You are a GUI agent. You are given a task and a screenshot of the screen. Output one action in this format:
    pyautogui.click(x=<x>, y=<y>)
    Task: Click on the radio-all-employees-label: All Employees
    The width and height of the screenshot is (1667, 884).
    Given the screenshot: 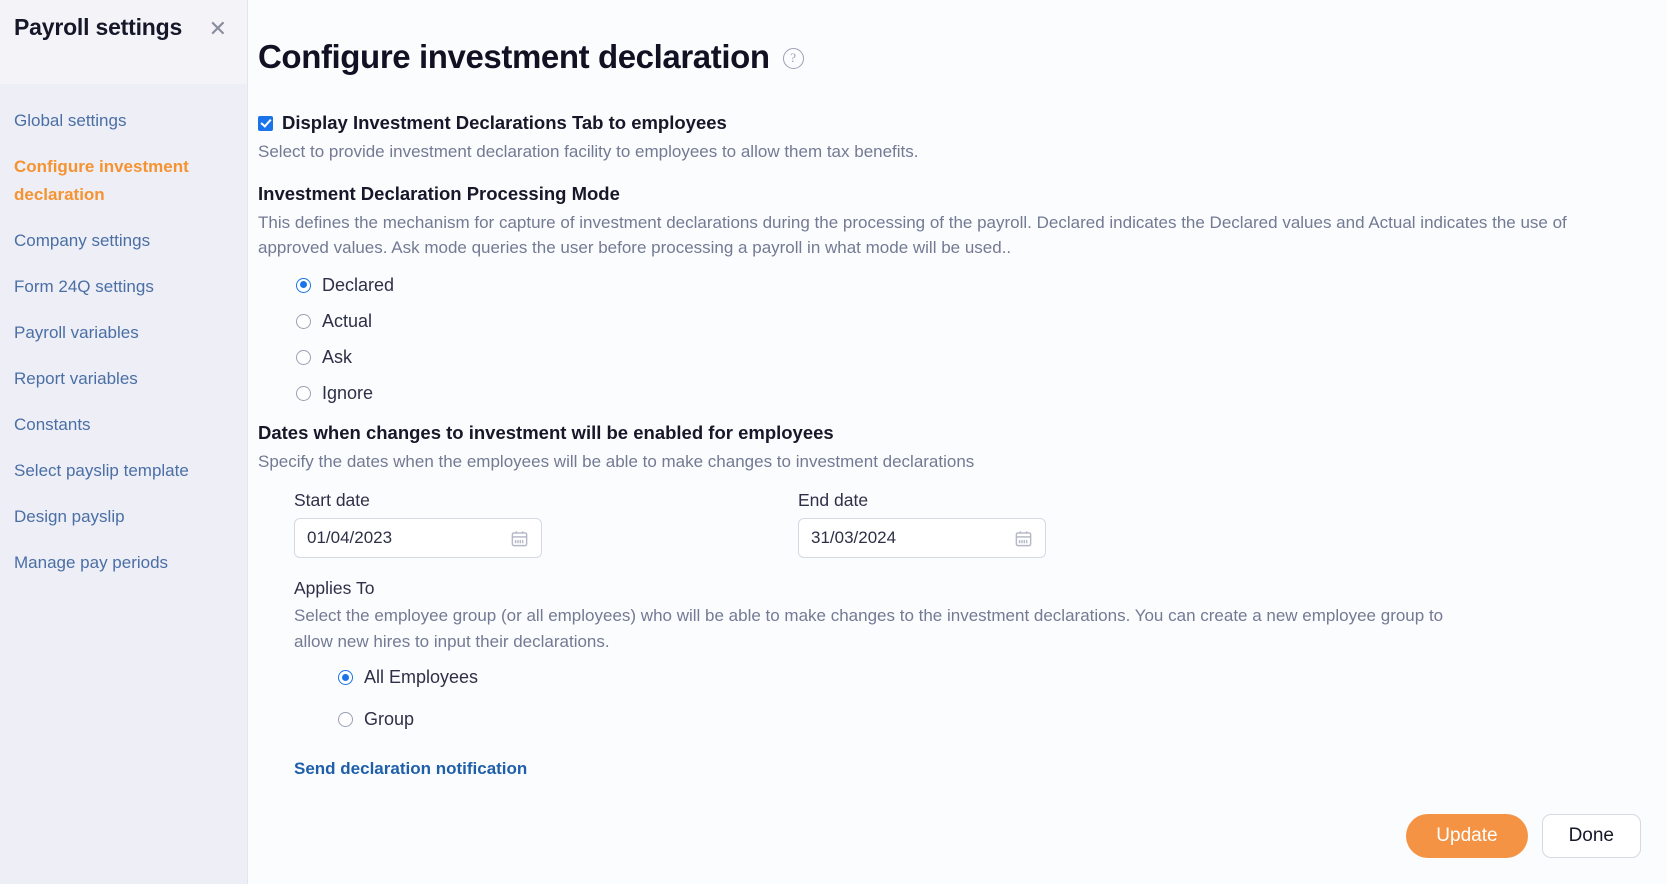 What is the action you would take?
    pyautogui.click(x=421, y=677)
    